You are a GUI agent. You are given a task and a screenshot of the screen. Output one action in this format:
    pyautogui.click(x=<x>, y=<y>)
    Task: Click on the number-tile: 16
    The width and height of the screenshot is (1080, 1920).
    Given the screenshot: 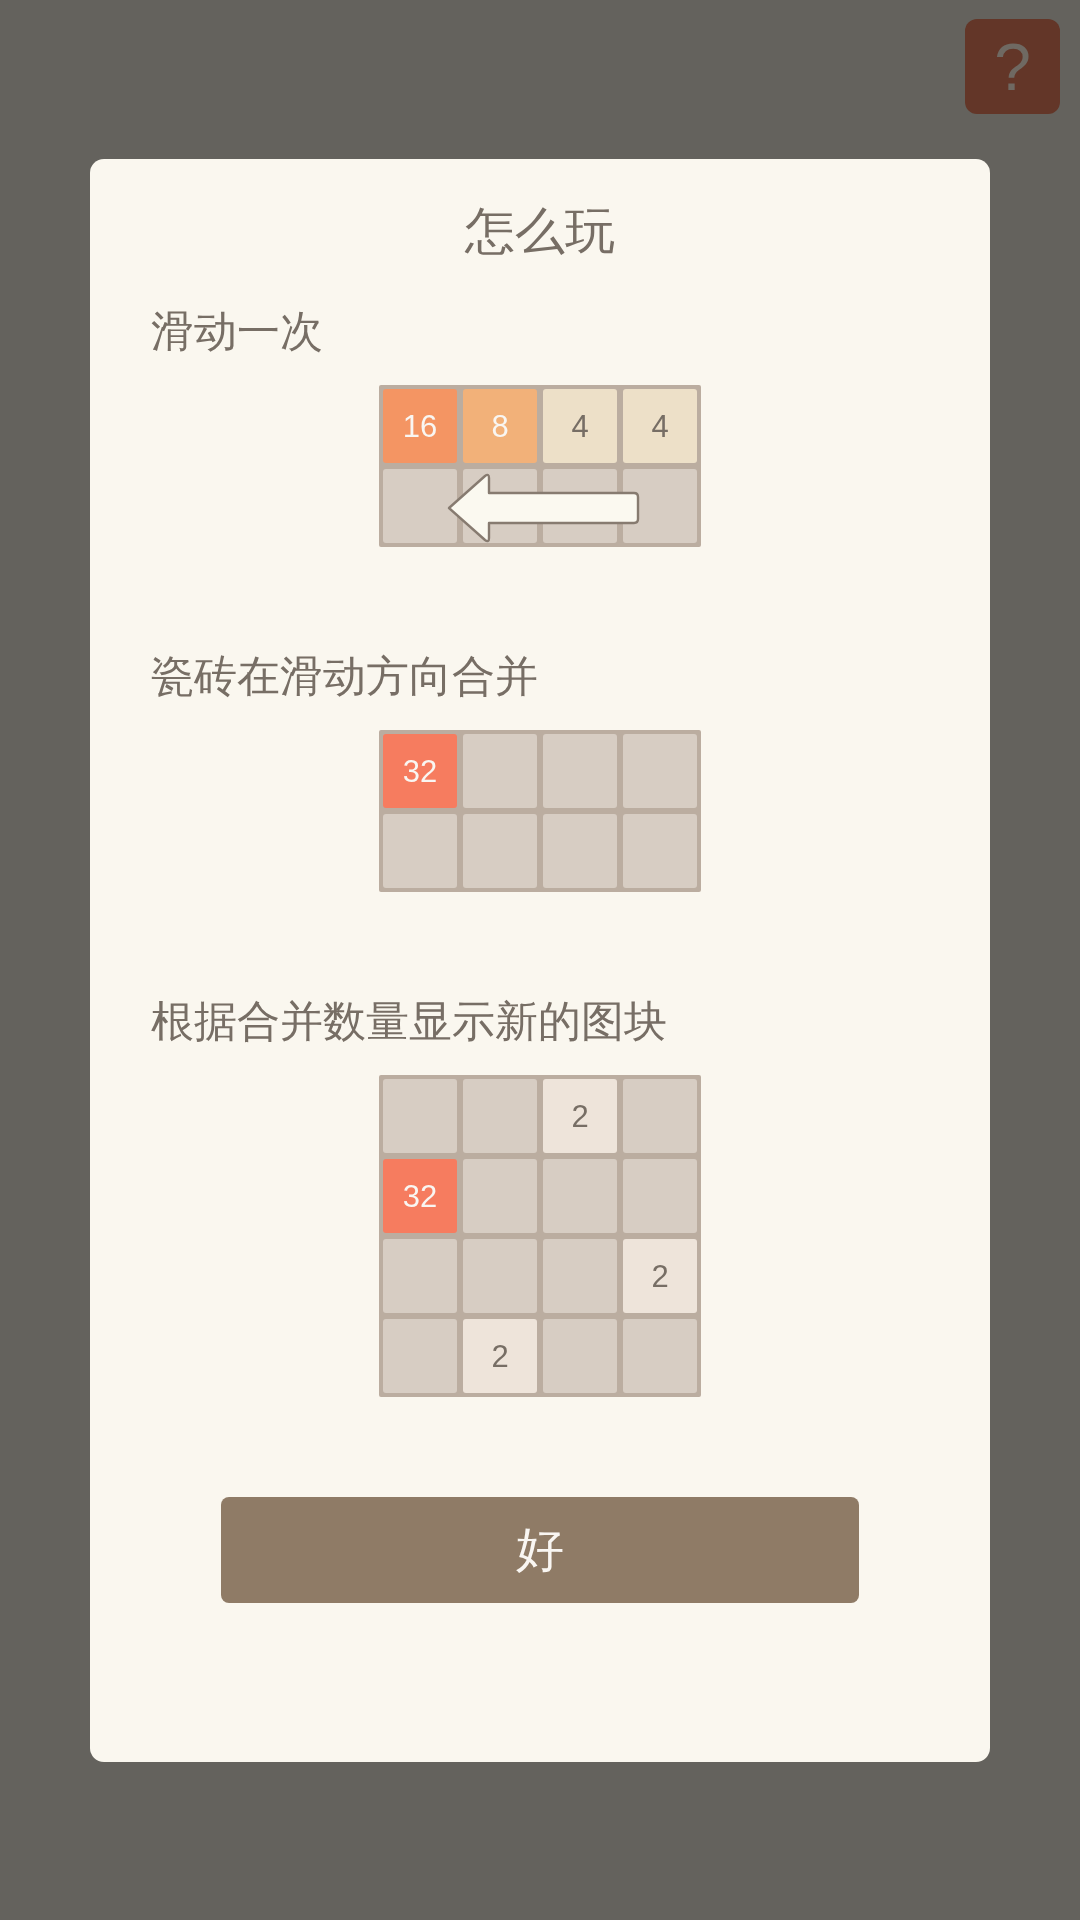 What is the action you would take?
    pyautogui.click(x=420, y=426)
    